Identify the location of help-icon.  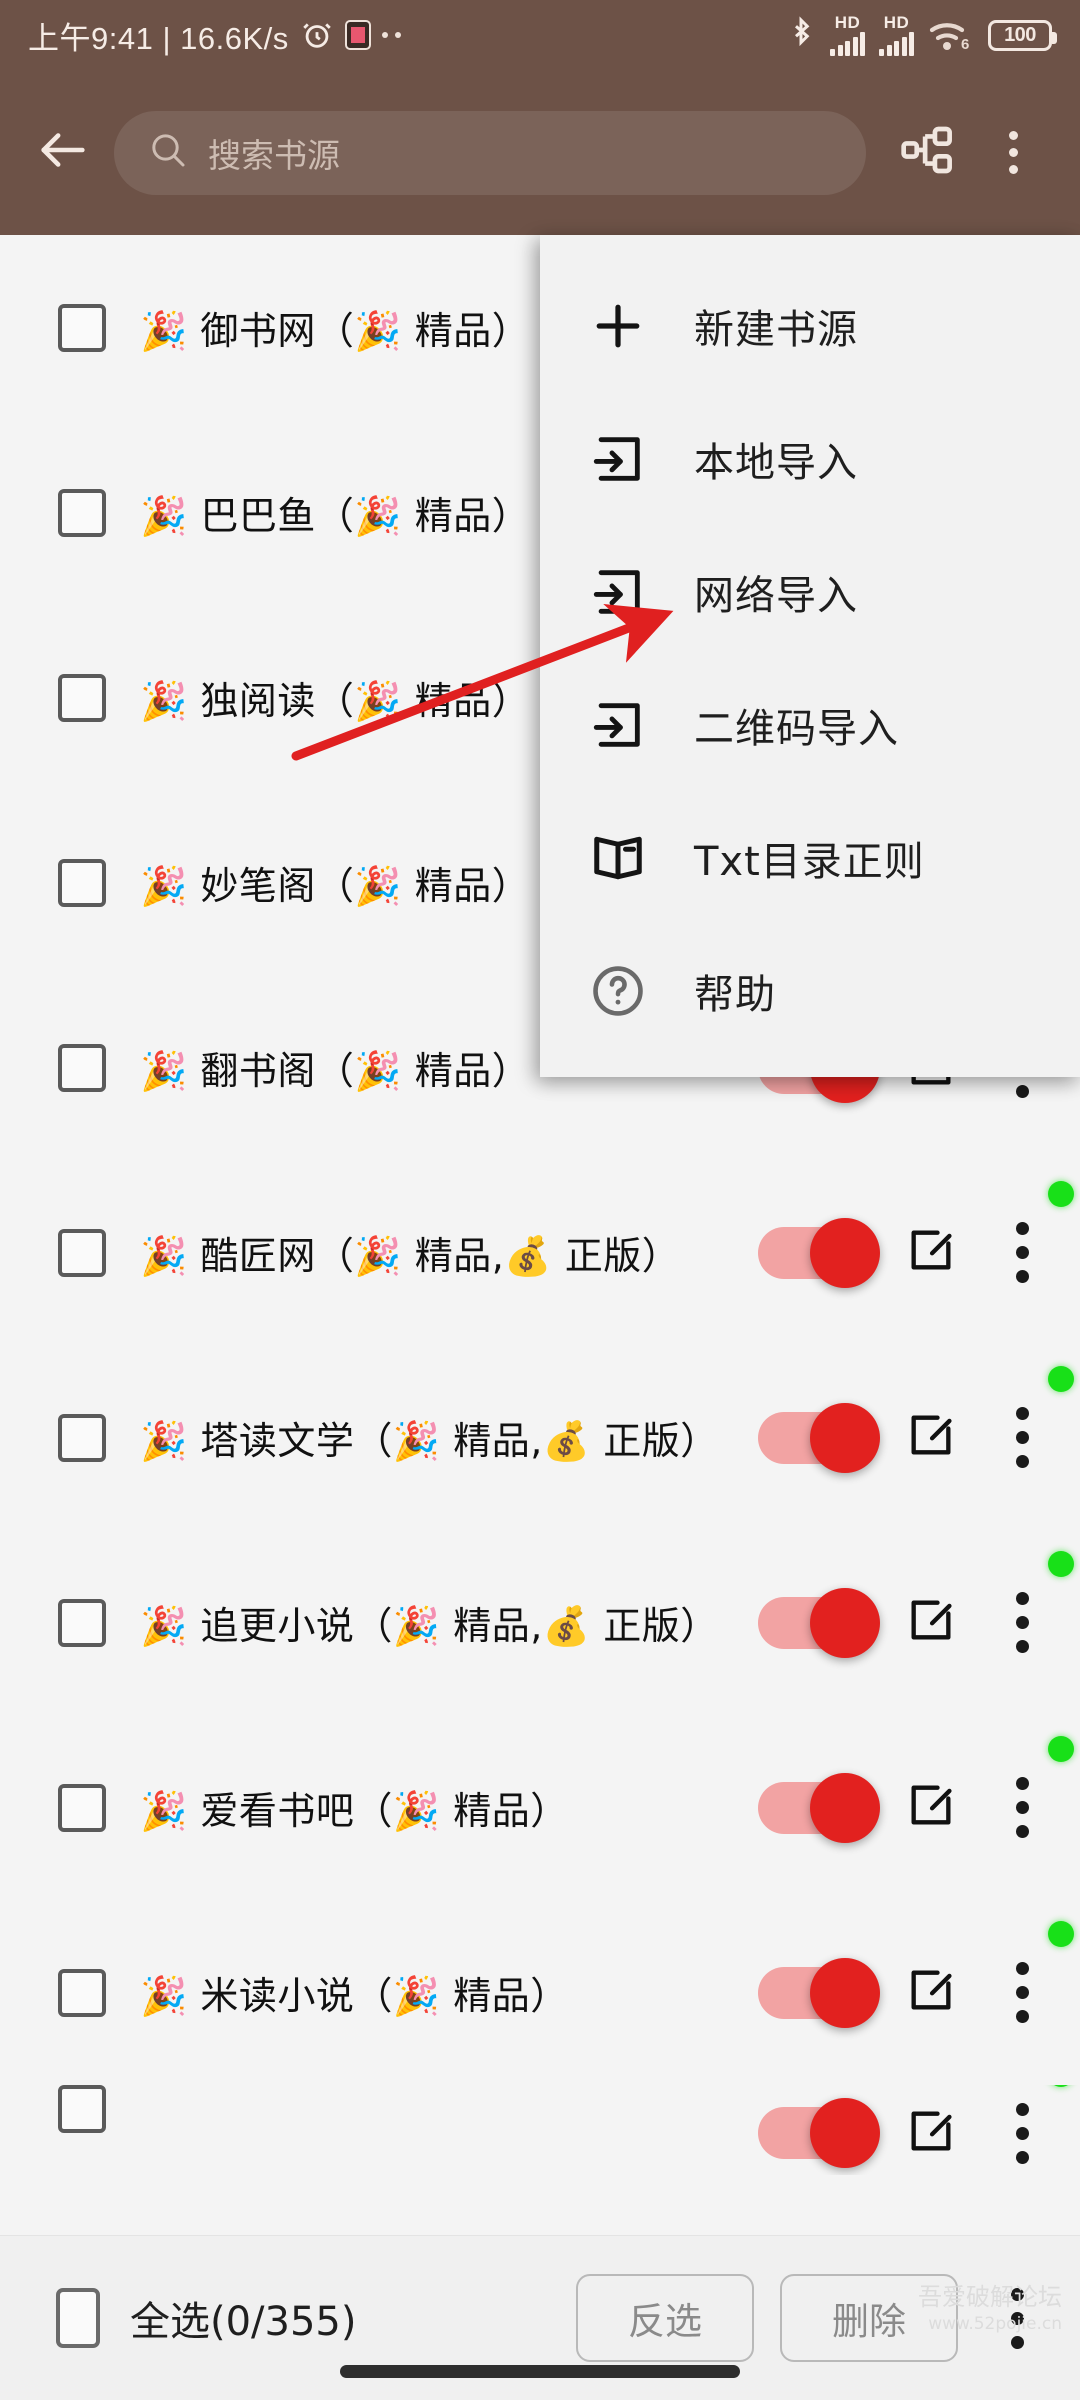
(618, 991).